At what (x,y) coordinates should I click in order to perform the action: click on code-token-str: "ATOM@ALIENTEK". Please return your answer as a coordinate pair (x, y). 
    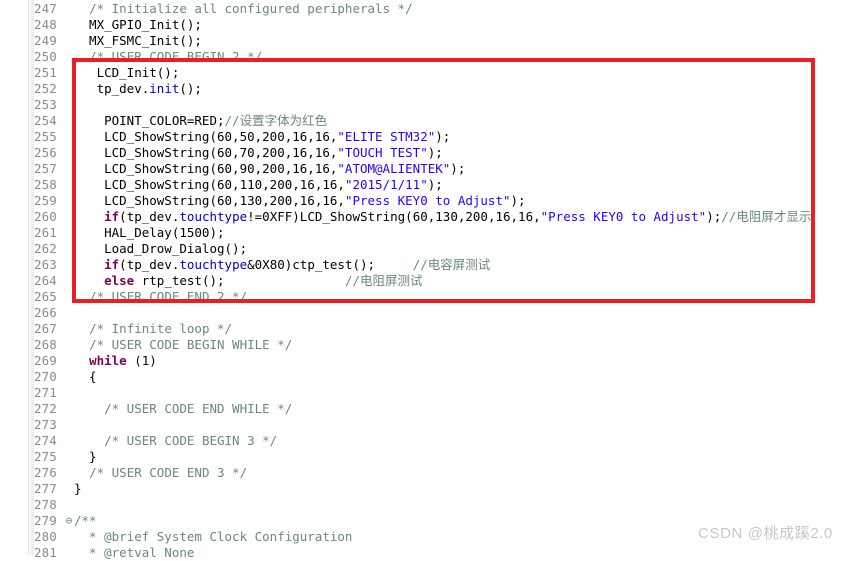
    Looking at the image, I should click on (394, 168).